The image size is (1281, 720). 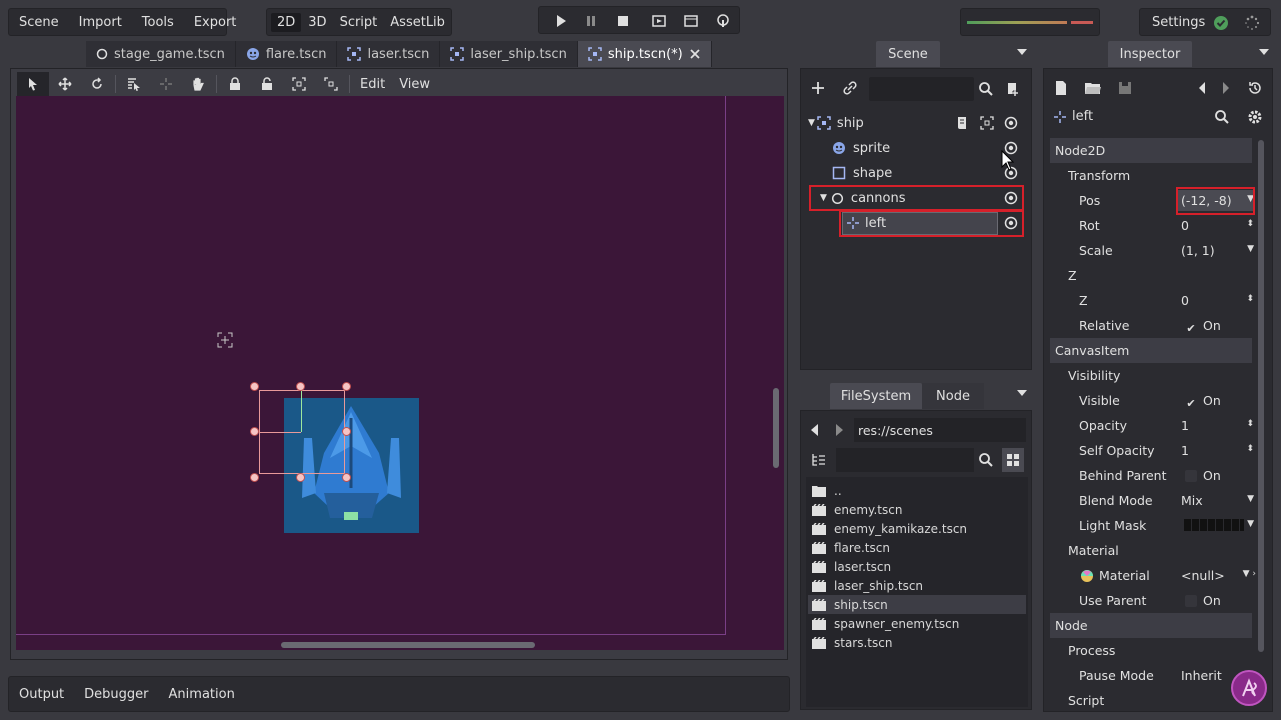 I want to click on section-canvasitem: CanvasItem, so click(x=1151, y=350).